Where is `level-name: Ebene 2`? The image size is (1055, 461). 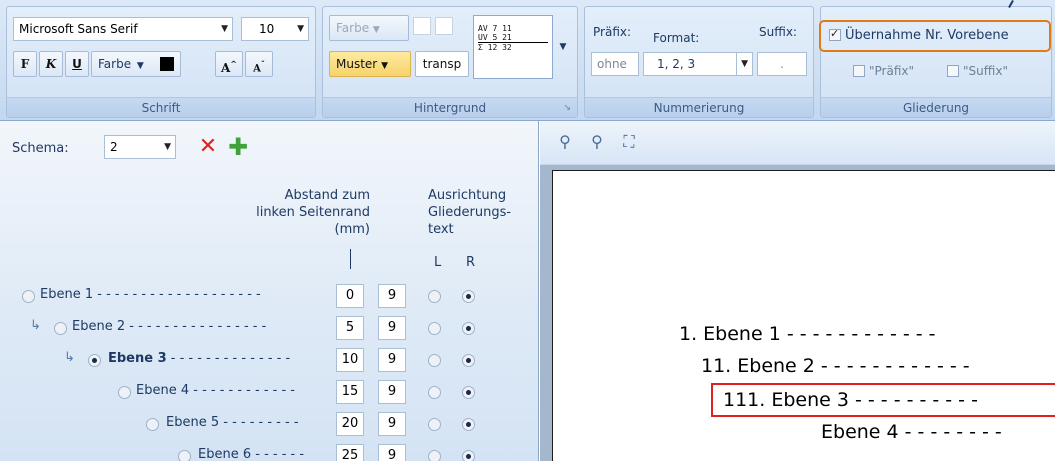
level-name: Ebene 2 is located at coordinates (99, 326).